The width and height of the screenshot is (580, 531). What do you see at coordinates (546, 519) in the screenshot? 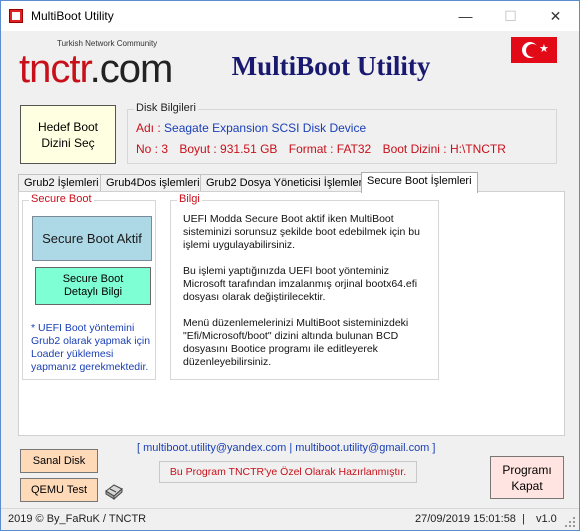
I see `version-label: v1.0` at bounding box center [546, 519].